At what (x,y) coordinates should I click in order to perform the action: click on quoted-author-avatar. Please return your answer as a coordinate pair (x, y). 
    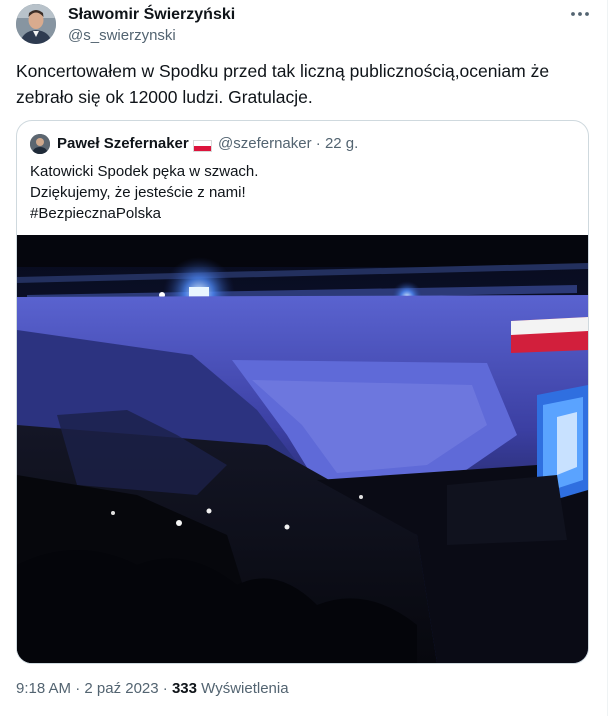
    Looking at the image, I should click on (40, 144).